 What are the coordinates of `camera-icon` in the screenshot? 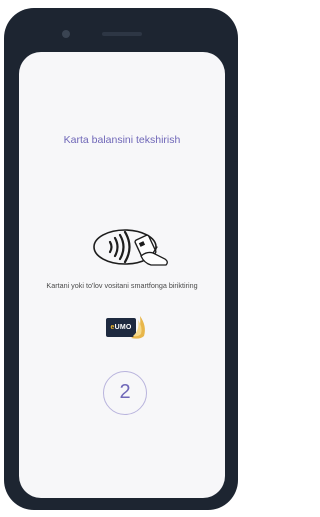 It's located at (66, 34).